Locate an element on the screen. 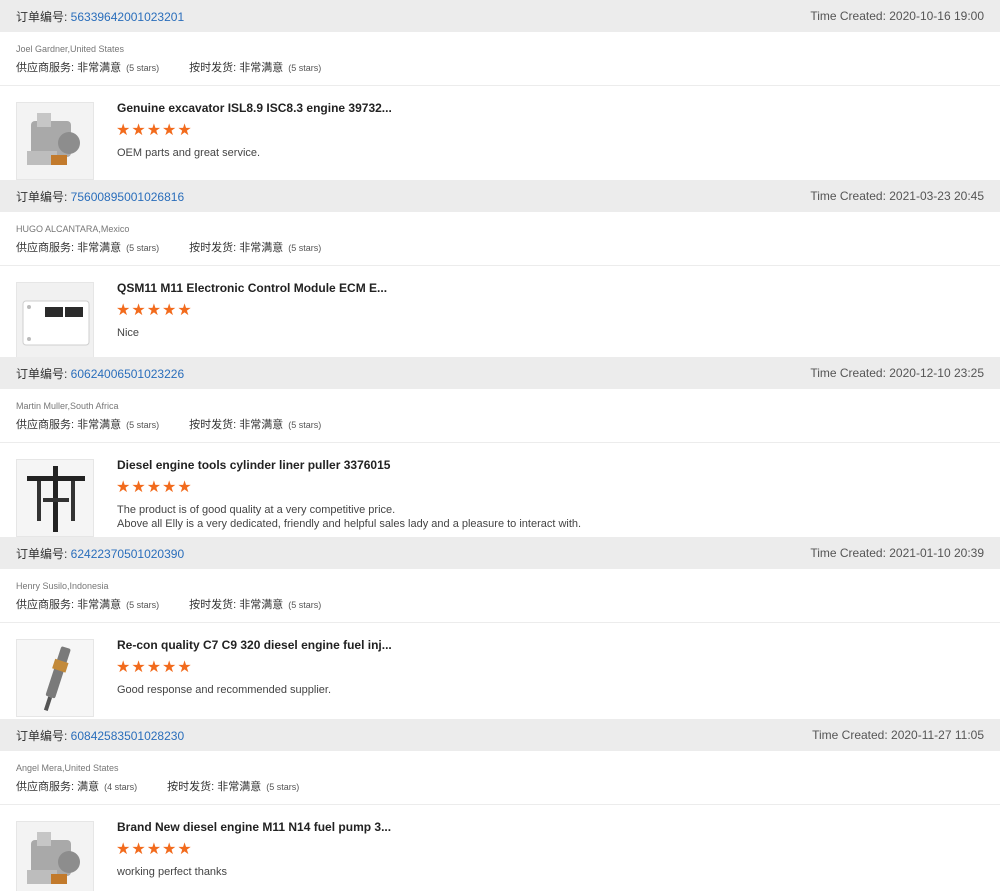 This screenshot has height=891, width=1000. on-time-shipping-label: 按时发货: is located at coordinates (192, 787).